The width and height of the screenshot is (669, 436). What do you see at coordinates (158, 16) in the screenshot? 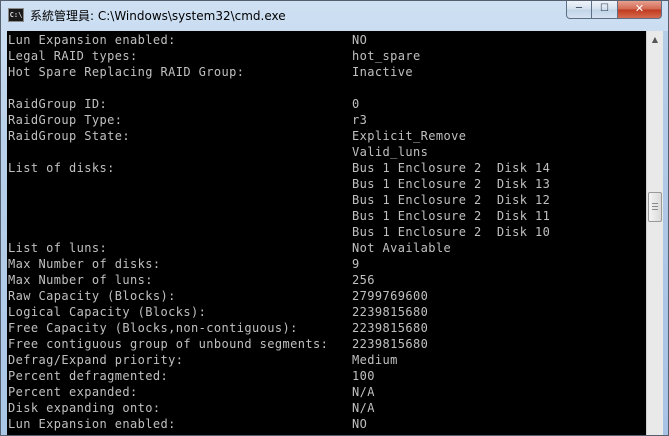
I see `window-title: 系統管理員: C:\Windows\system32\cmd.exe` at bounding box center [158, 16].